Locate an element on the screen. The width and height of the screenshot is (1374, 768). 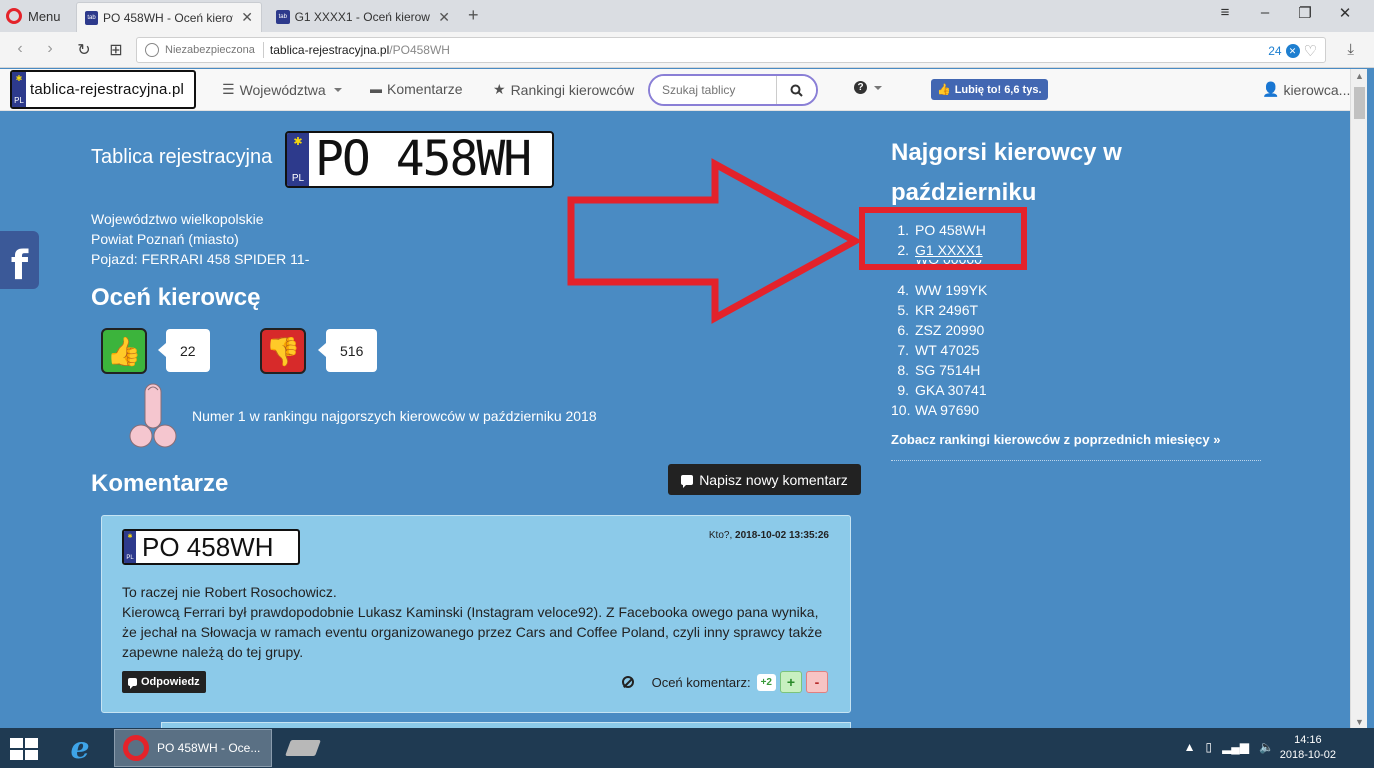
rank-number: 7. is located at coordinates (903, 350).